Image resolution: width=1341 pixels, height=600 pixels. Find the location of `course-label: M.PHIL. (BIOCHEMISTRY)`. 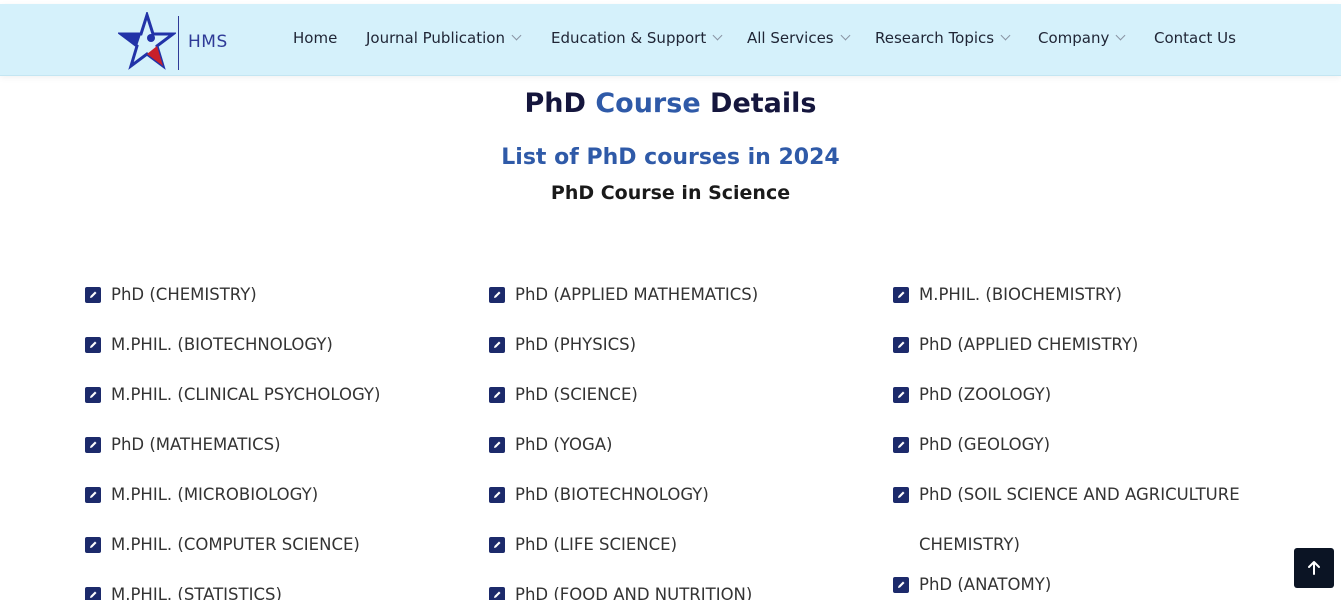

course-label: M.PHIL. (BIOCHEMISTRY) is located at coordinates (1020, 294).